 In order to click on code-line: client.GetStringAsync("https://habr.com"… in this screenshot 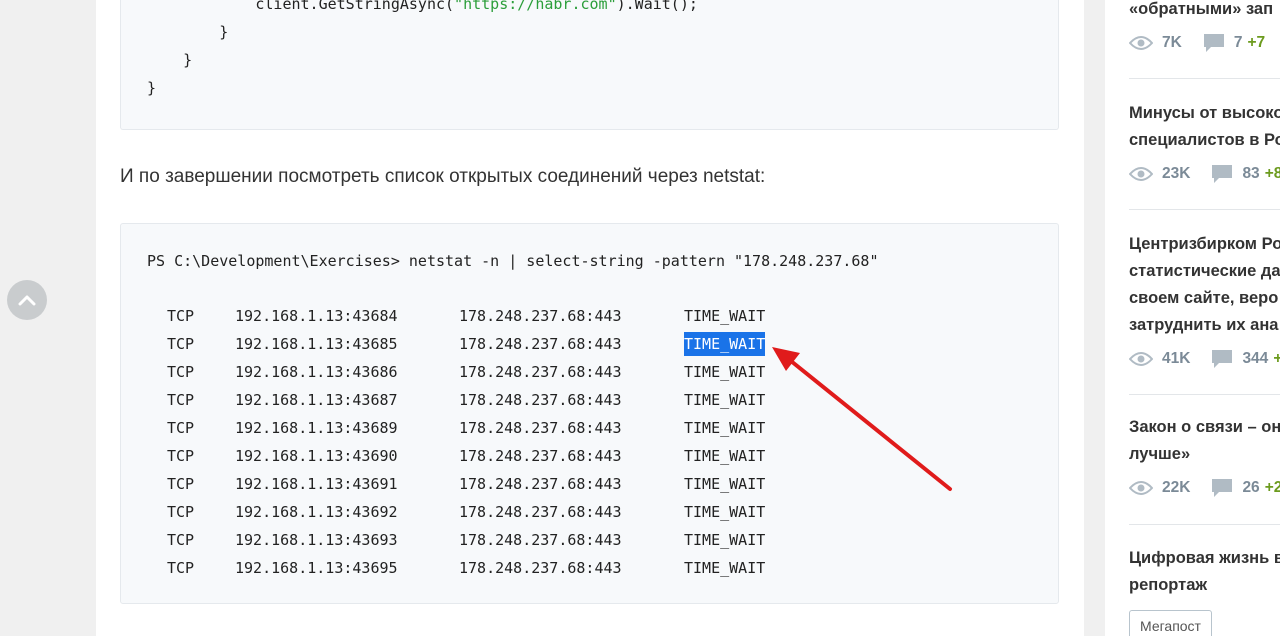, I will do `click(422, 6)`.